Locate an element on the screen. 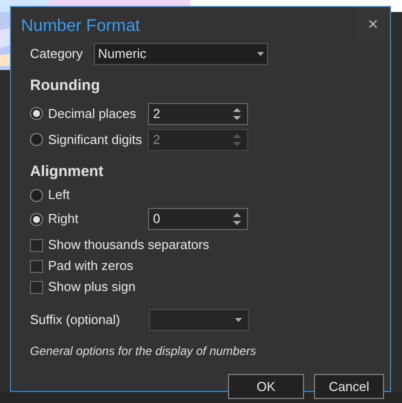 The width and height of the screenshot is (402, 403). rounding-heading: Rounding is located at coordinates (65, 86).